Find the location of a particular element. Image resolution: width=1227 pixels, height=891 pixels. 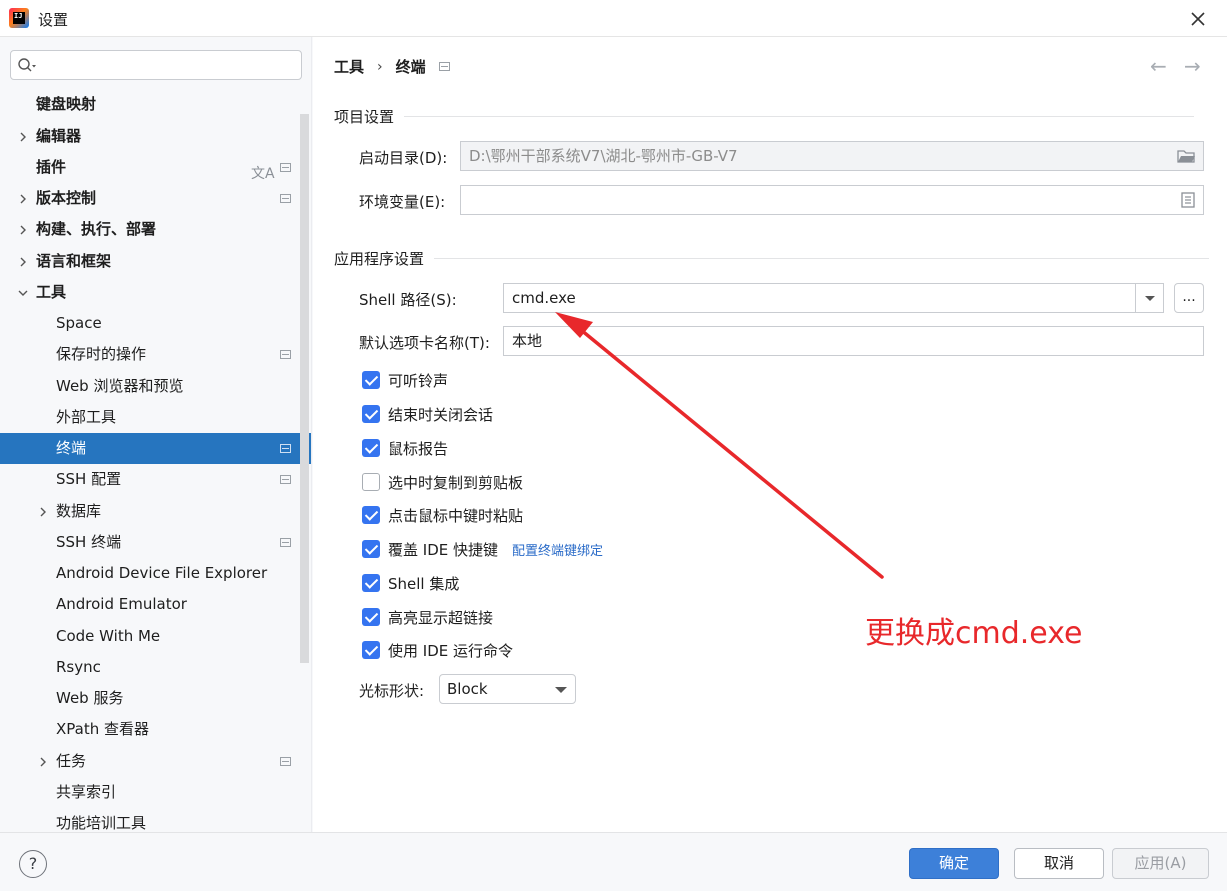

default-tab-value: 本地 is located at coordinates (527, 341).